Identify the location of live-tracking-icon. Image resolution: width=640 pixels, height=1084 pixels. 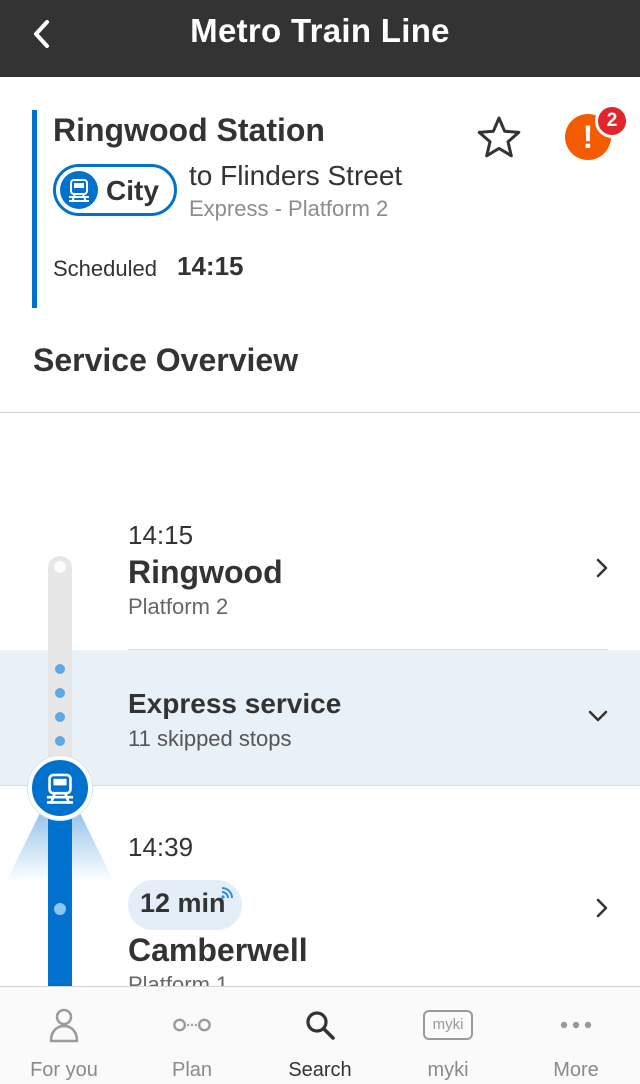
(227, 893).